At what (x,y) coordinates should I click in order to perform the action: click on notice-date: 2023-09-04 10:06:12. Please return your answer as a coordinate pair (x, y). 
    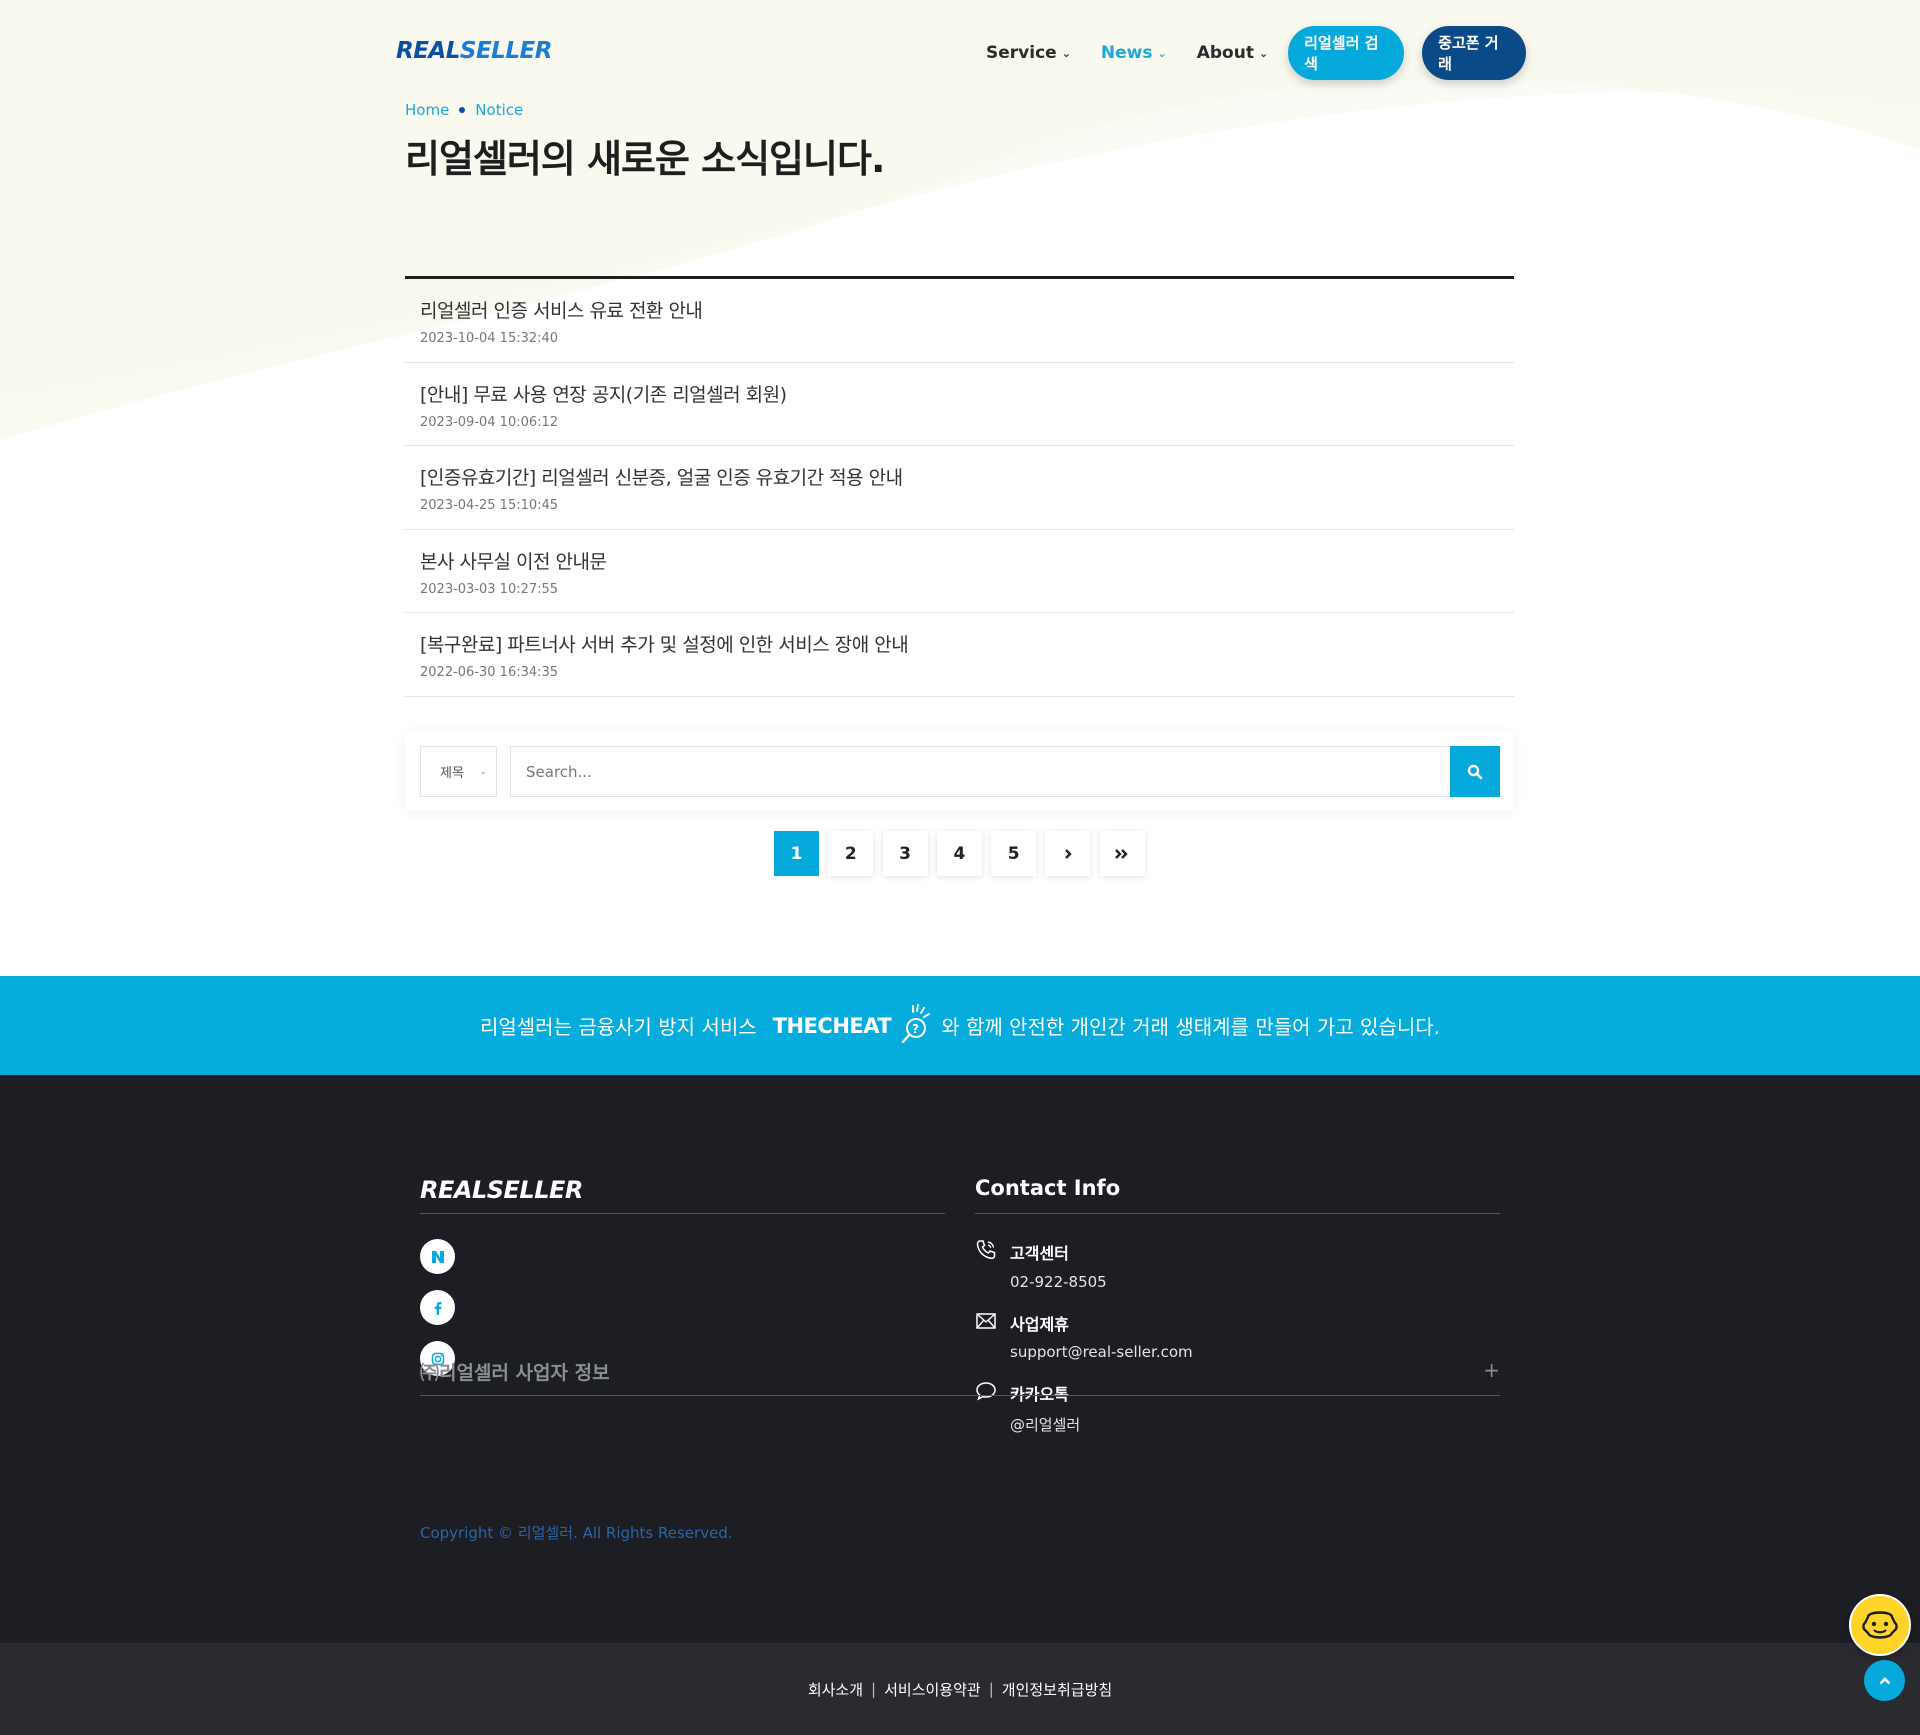
    Looking at the image, I should click on (489, 422).